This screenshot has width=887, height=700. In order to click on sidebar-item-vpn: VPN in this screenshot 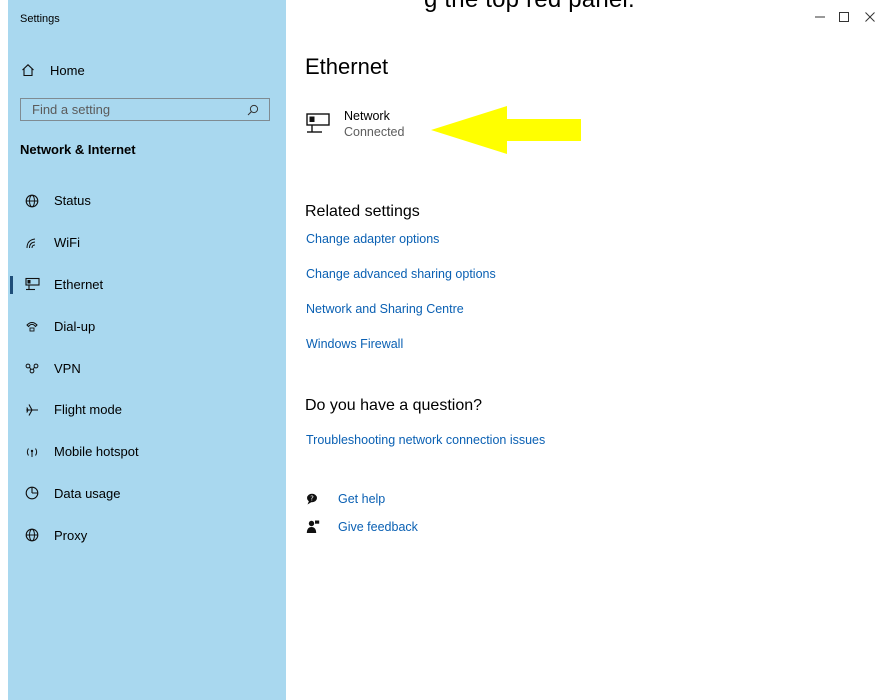, I will do `click(147, 368)`.